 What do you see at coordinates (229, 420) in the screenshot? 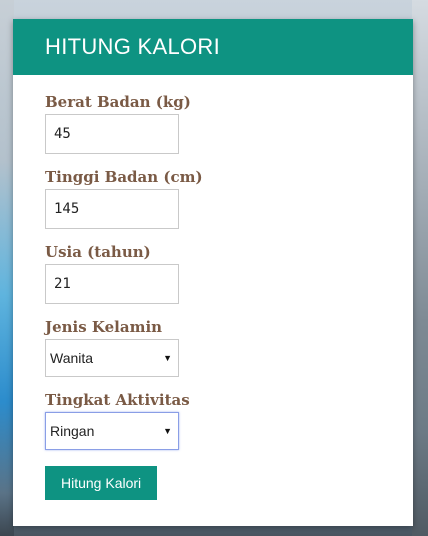
I see `activity-field-group: Tingkat Aktivitas Ringan ▼` at bounding box center [229, 420].